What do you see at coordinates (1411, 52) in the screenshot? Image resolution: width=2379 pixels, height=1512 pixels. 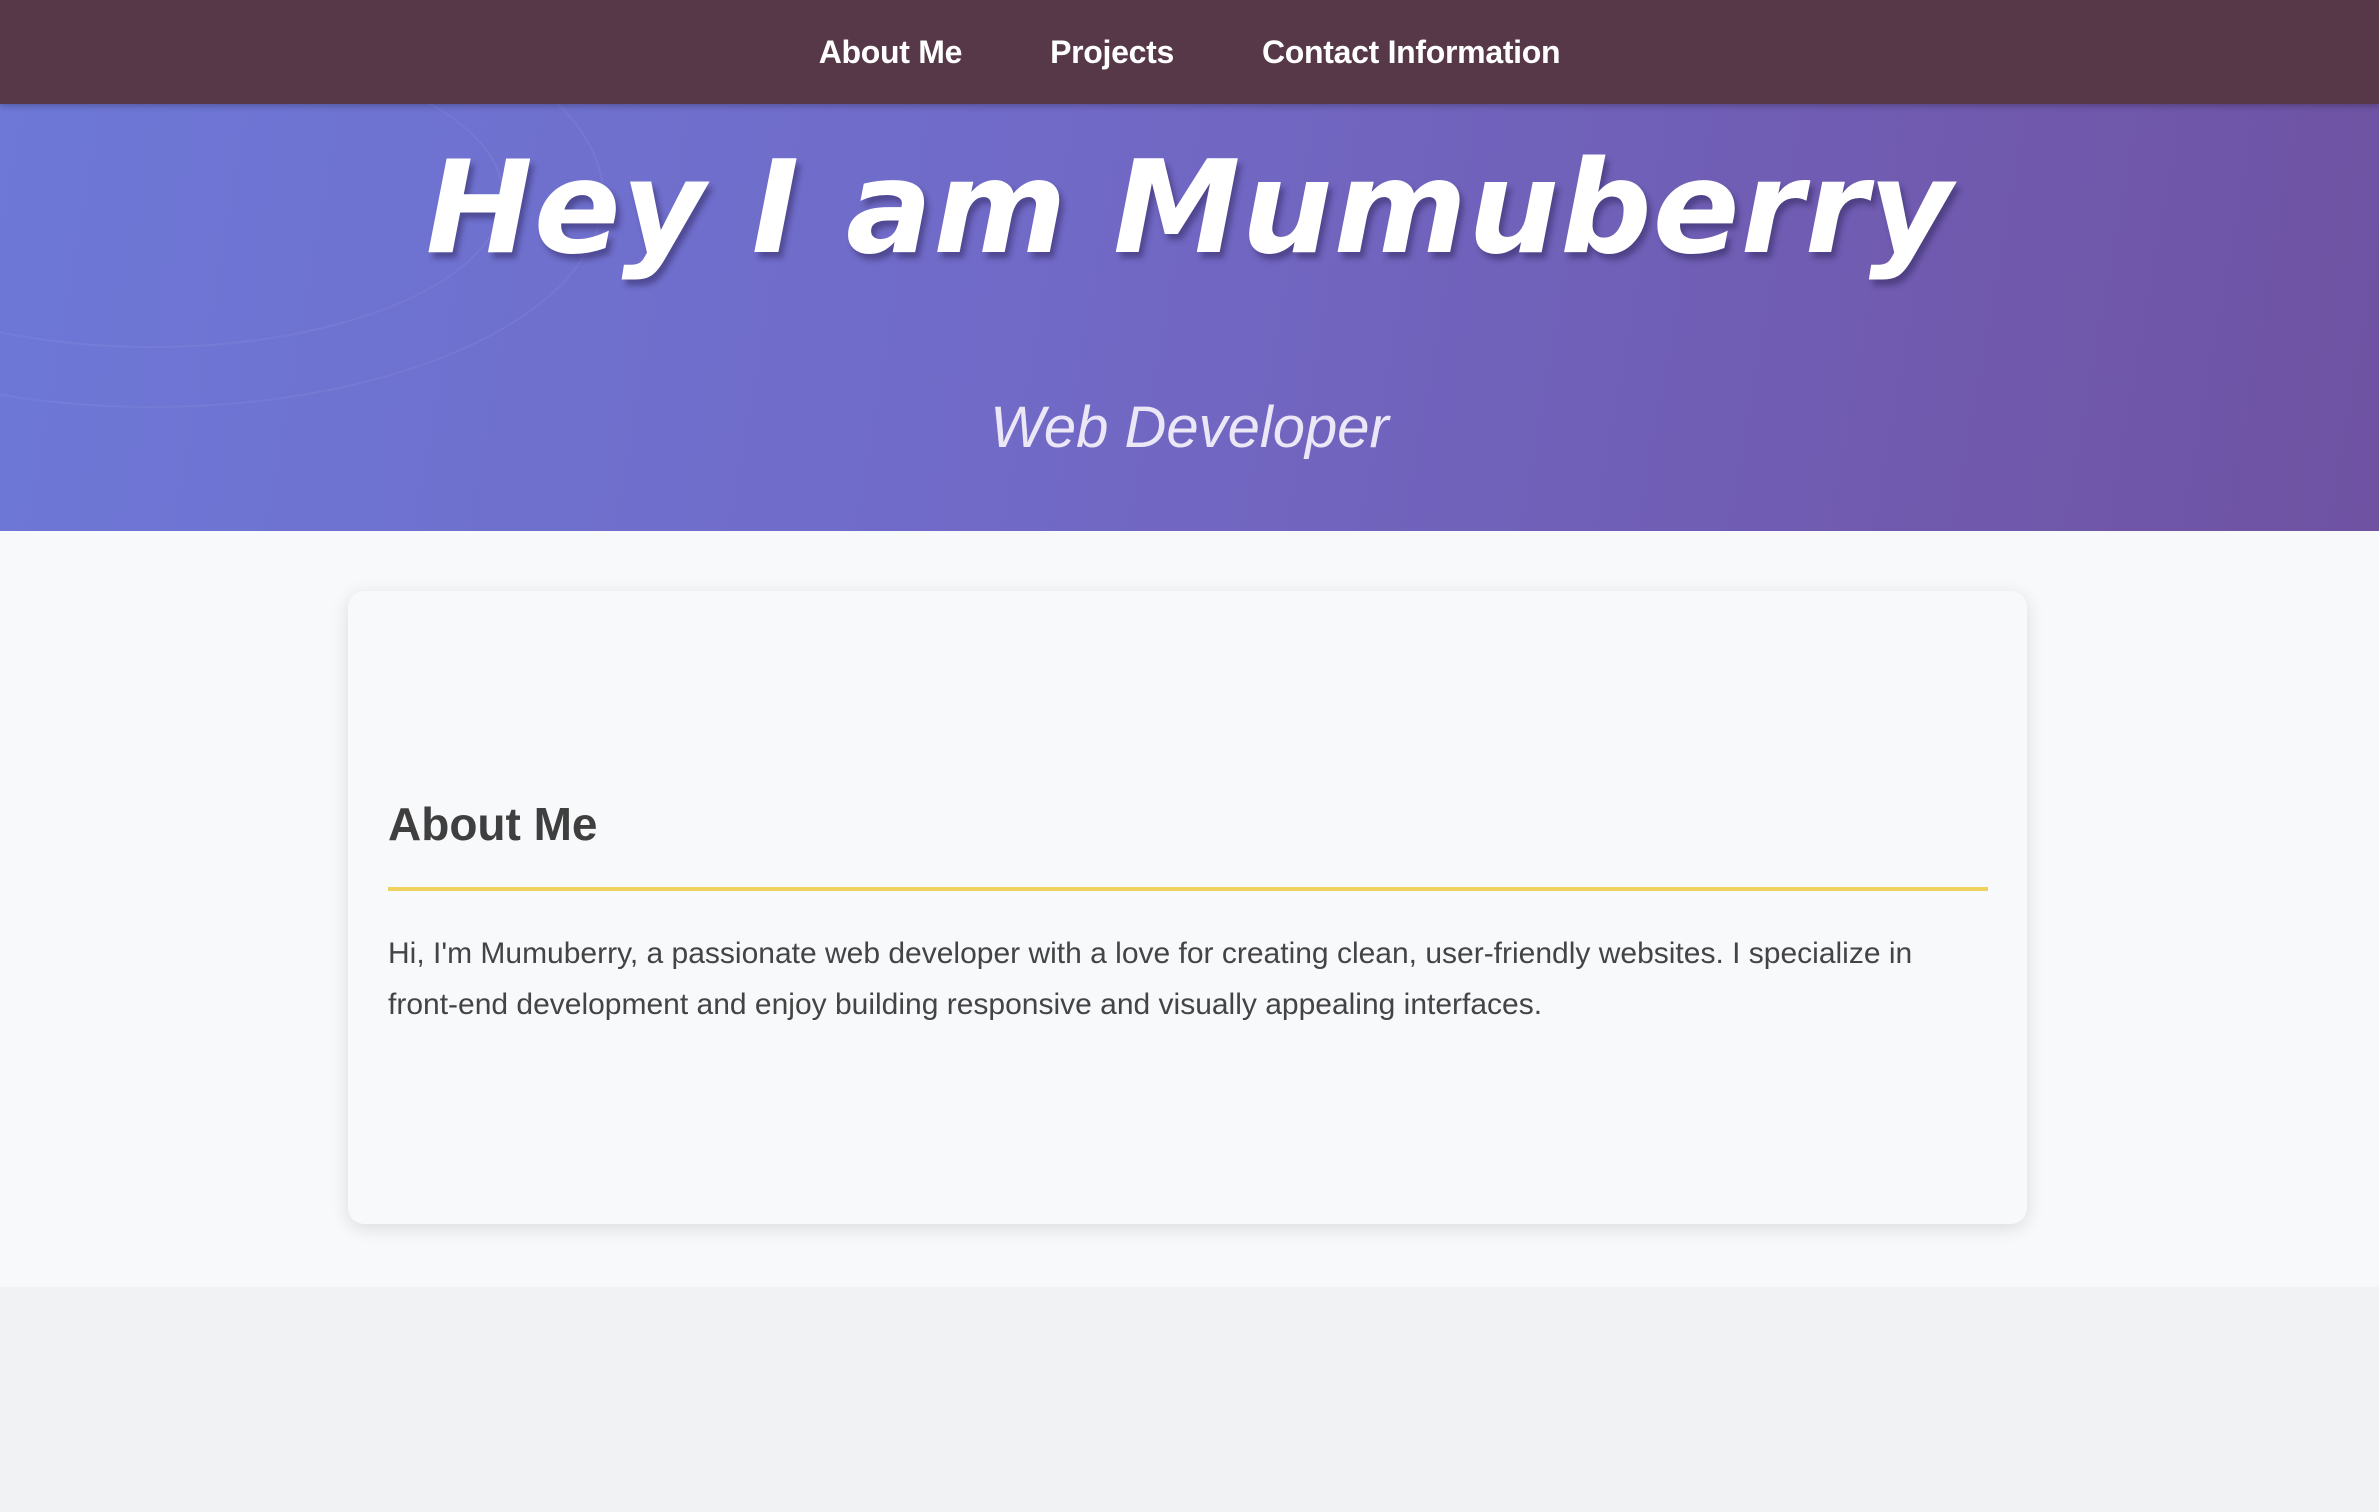 I see `nav-link-contact-information: Contact Information` at bounding box center [1411, 52].